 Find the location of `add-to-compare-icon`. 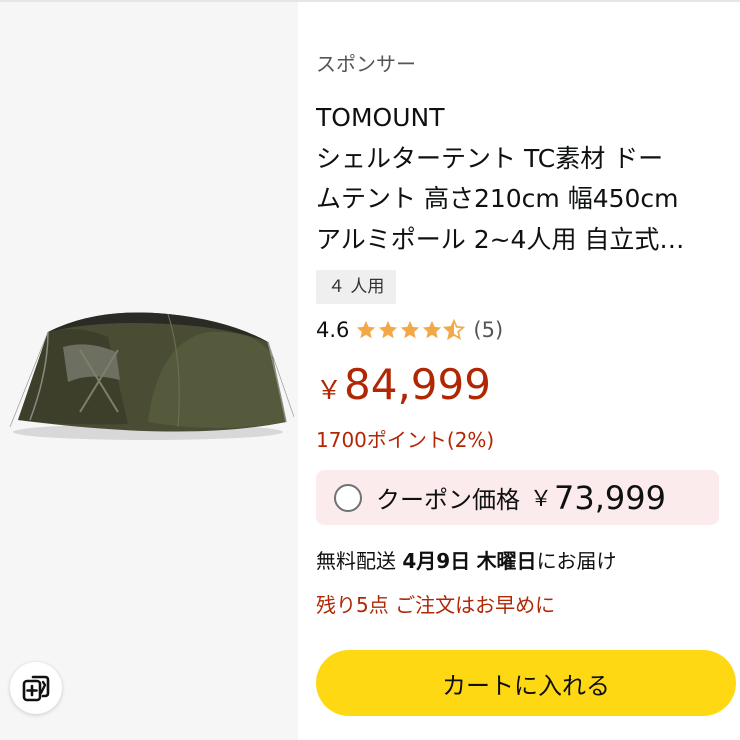

add-to-compare-icon is located at coordinates (36, 688).